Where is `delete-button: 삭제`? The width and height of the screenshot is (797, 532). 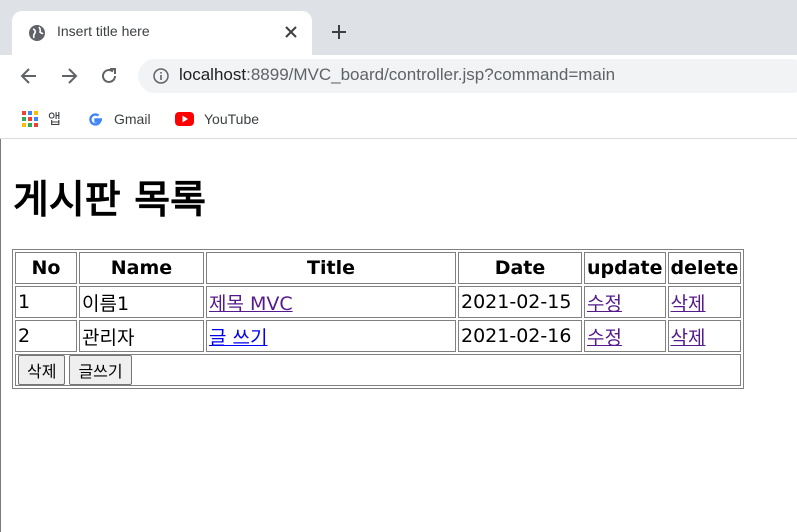 delete-button: 삭제 is located at coordinates (42, 370).